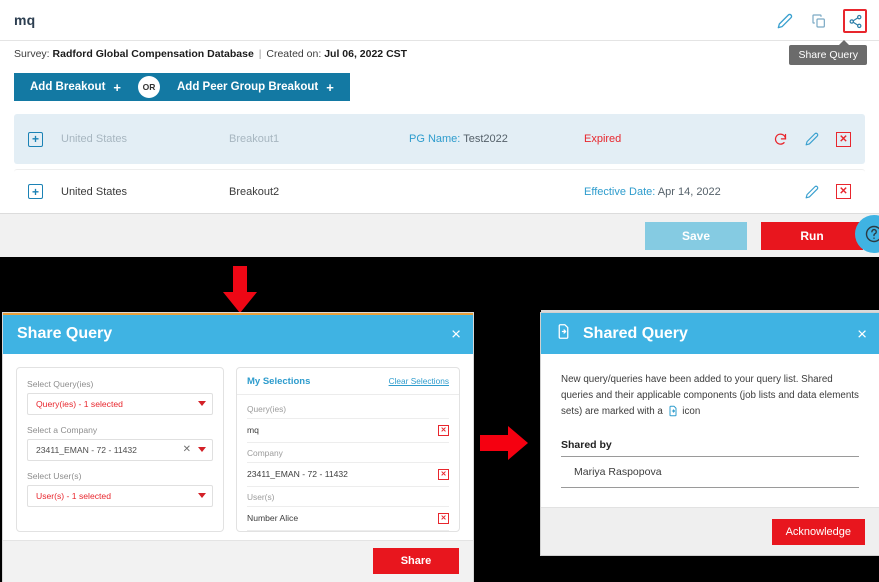  Describe the element at coordinates (348, 497) in the screenshot. I see `selection-group-label: User(s)` at that location.